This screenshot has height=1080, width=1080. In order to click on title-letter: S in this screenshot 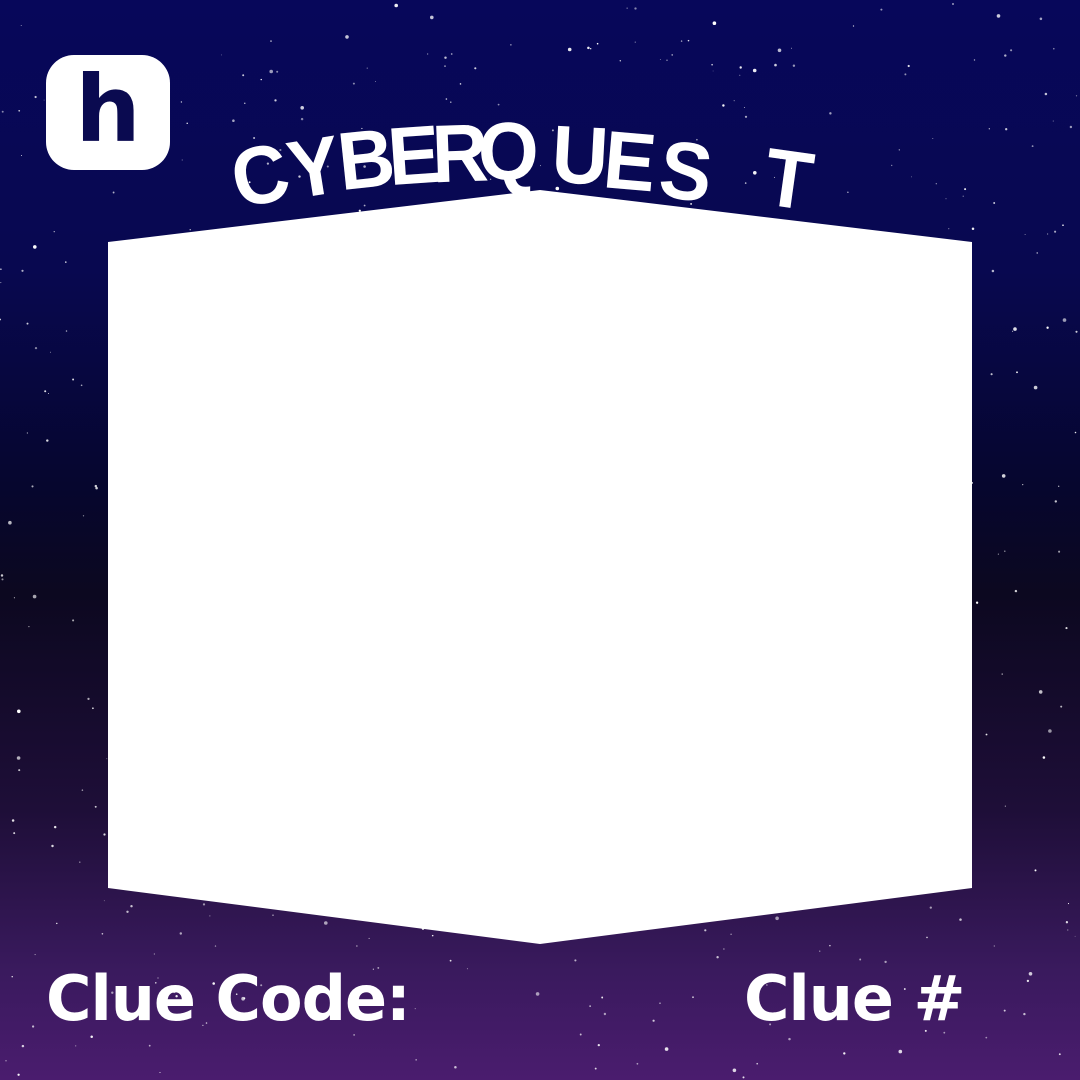, I will do `click(686, 171)`.